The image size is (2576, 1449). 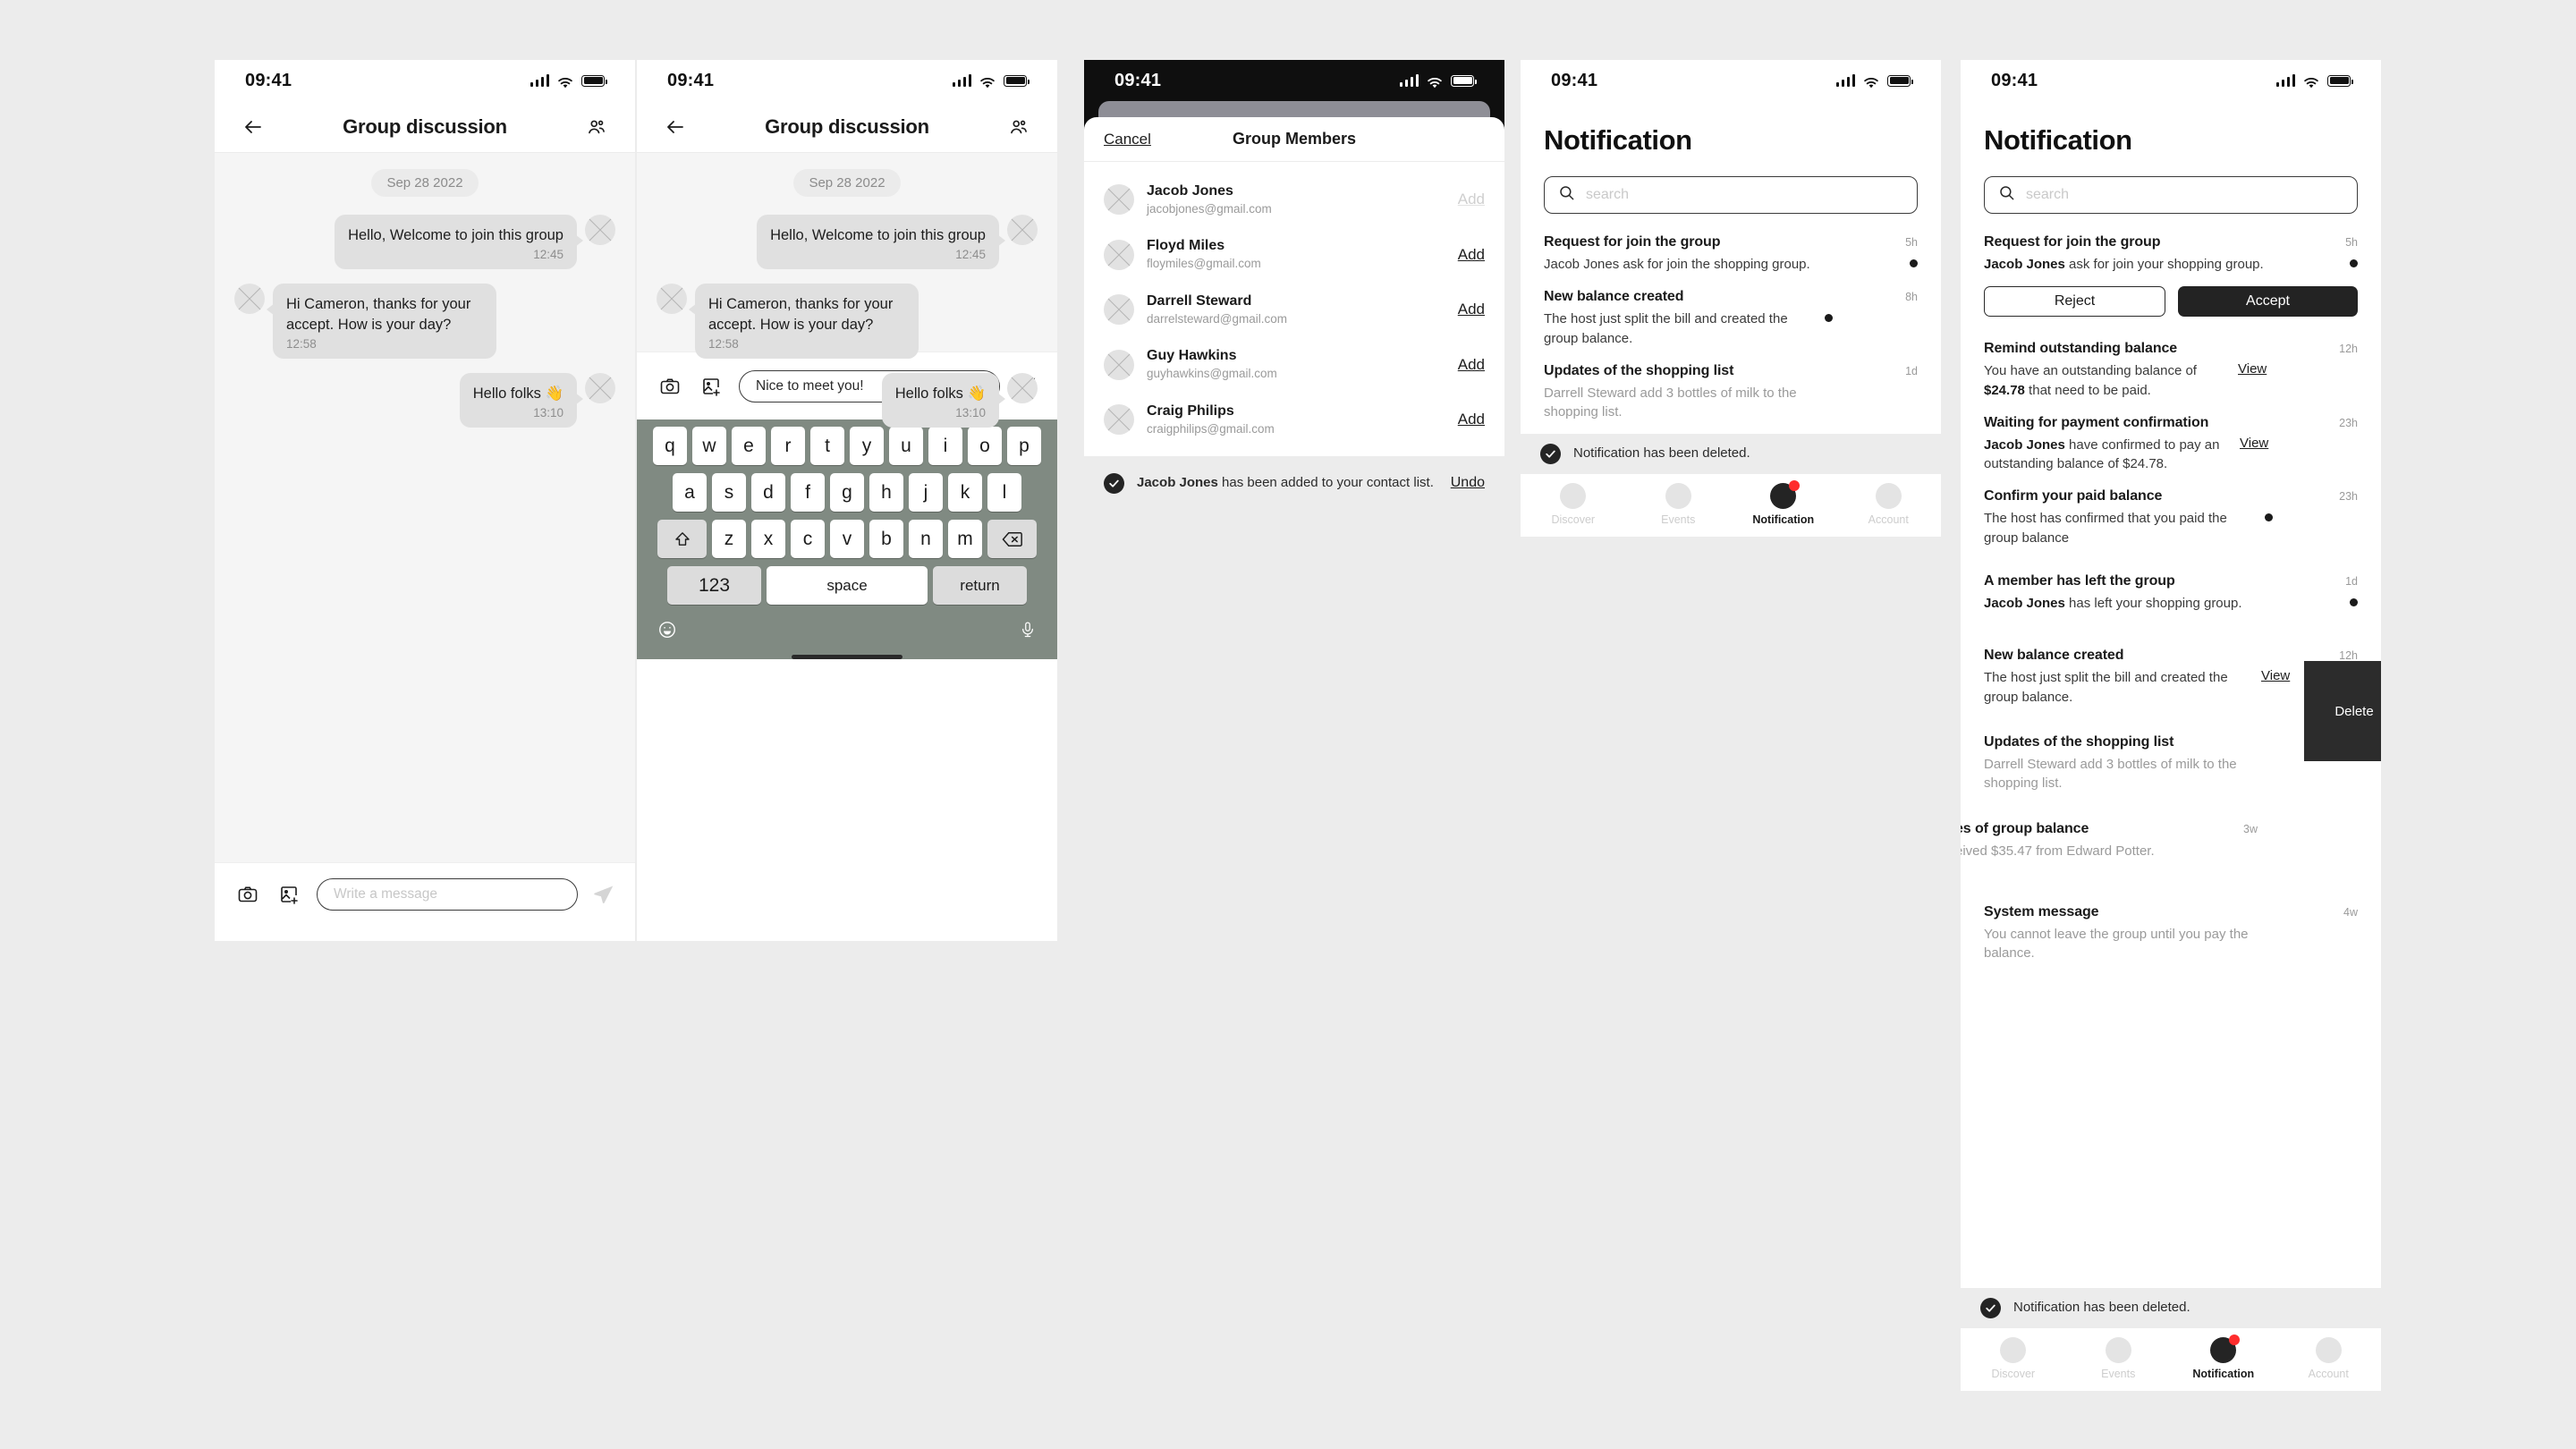 I want to click on key-g: g, so click(x=847, y=492).